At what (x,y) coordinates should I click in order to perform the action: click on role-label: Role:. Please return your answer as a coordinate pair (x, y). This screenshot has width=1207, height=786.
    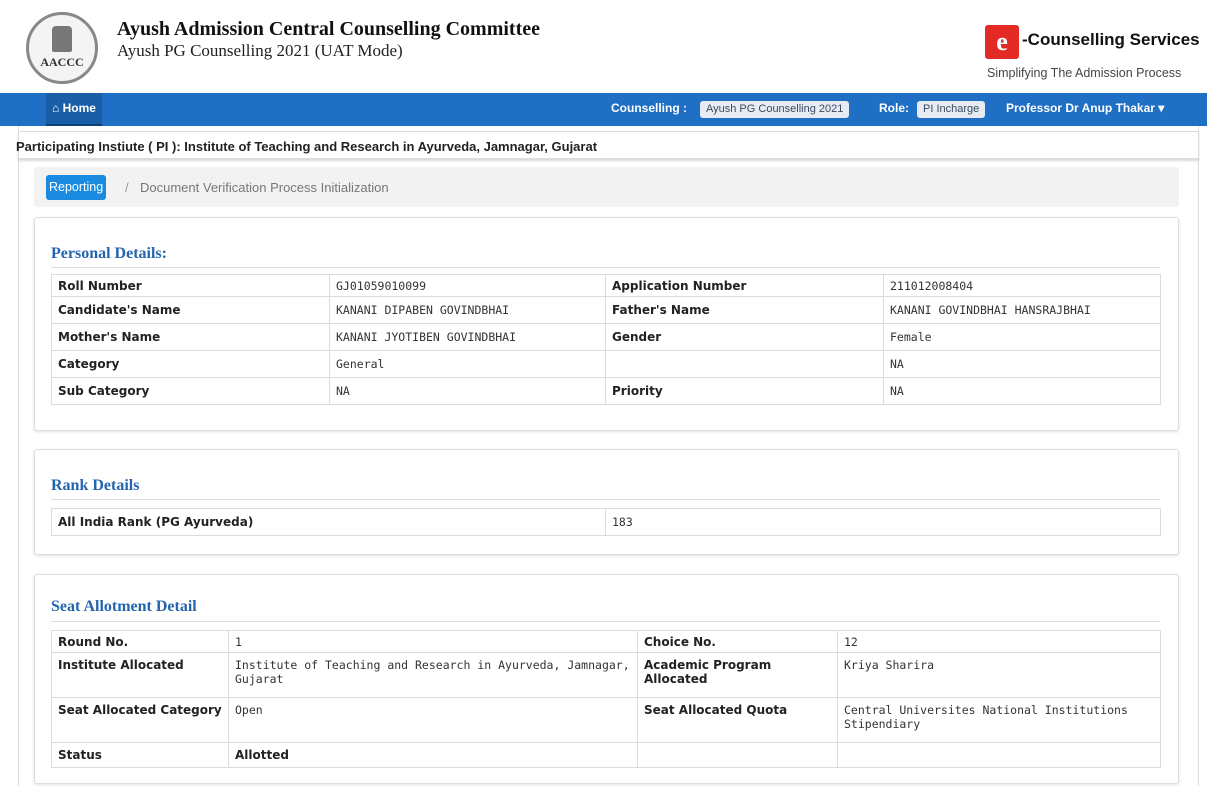
    Looking at the image, I should click on (894, 108).